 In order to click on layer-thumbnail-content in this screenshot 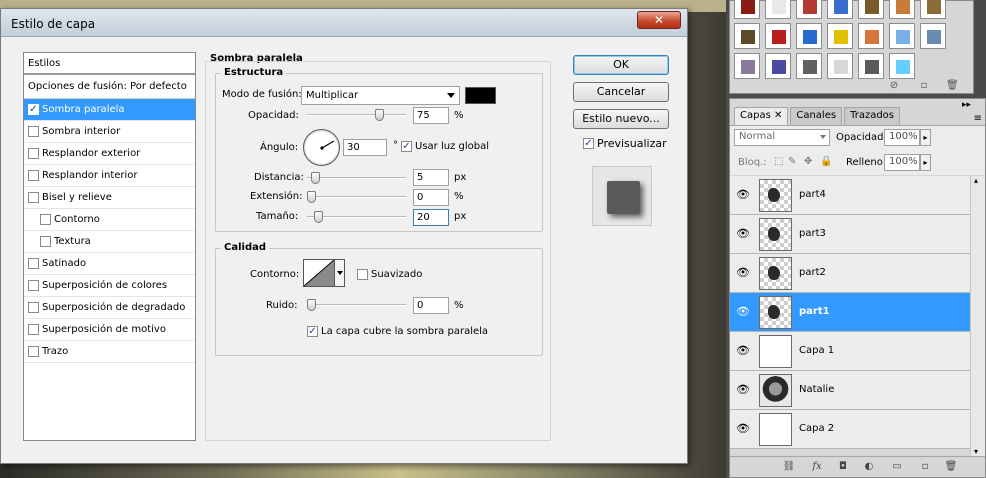, I will do `click(774, 273)`.